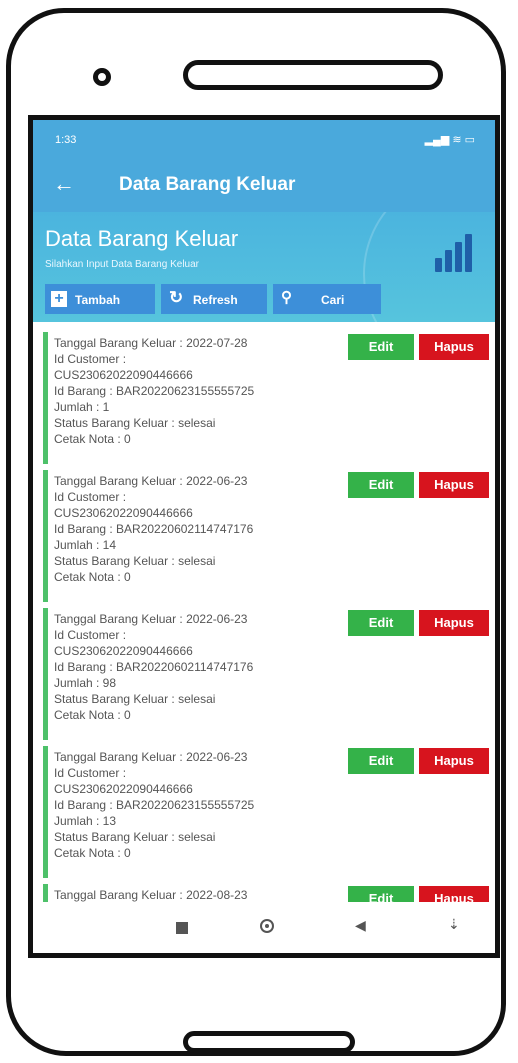 This screenshot has width=518, height=1063. Describe the element at coordinates (286, 297) in the screenshot. I see `search-icon: ⚲` at that location.